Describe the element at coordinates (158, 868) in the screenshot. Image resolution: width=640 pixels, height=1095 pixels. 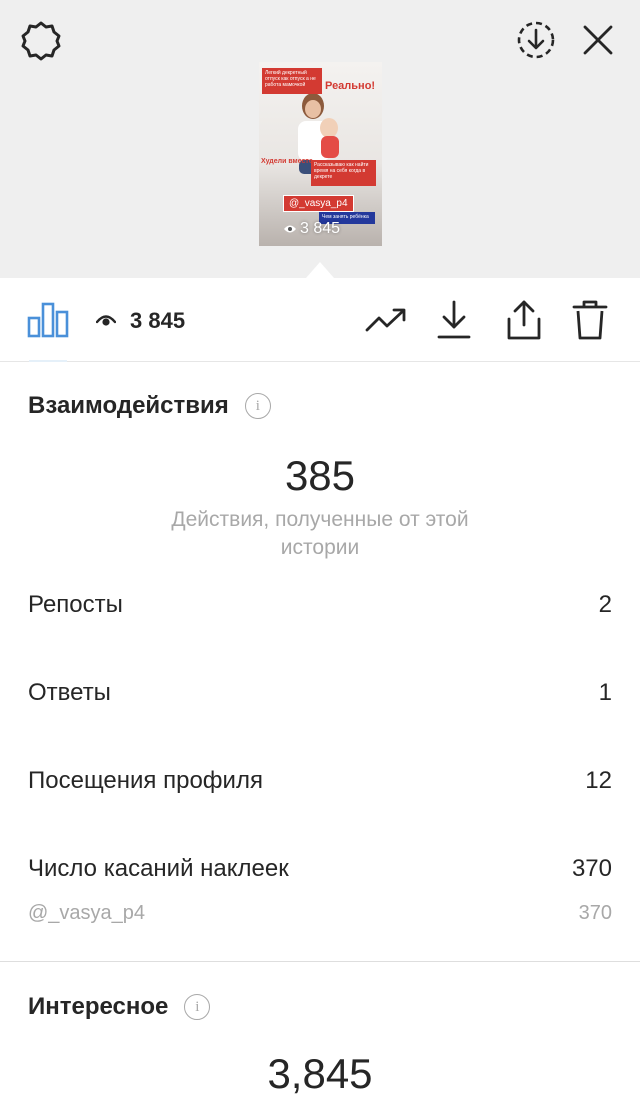
I see `stat-label: Число касаний наклеек` at that location.